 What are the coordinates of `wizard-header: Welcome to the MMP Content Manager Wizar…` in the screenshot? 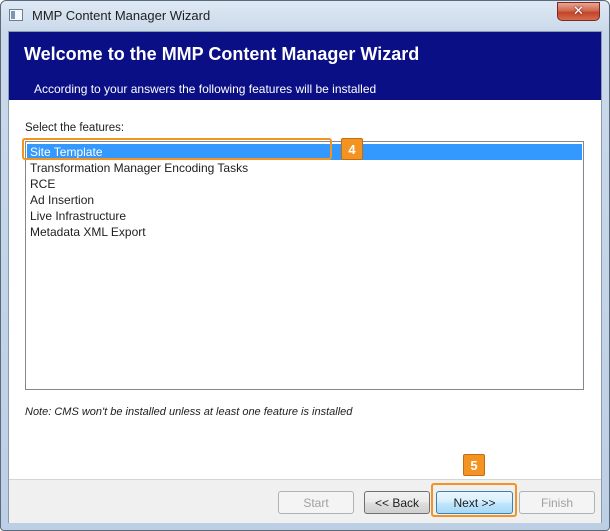 It's located at (305, 66).